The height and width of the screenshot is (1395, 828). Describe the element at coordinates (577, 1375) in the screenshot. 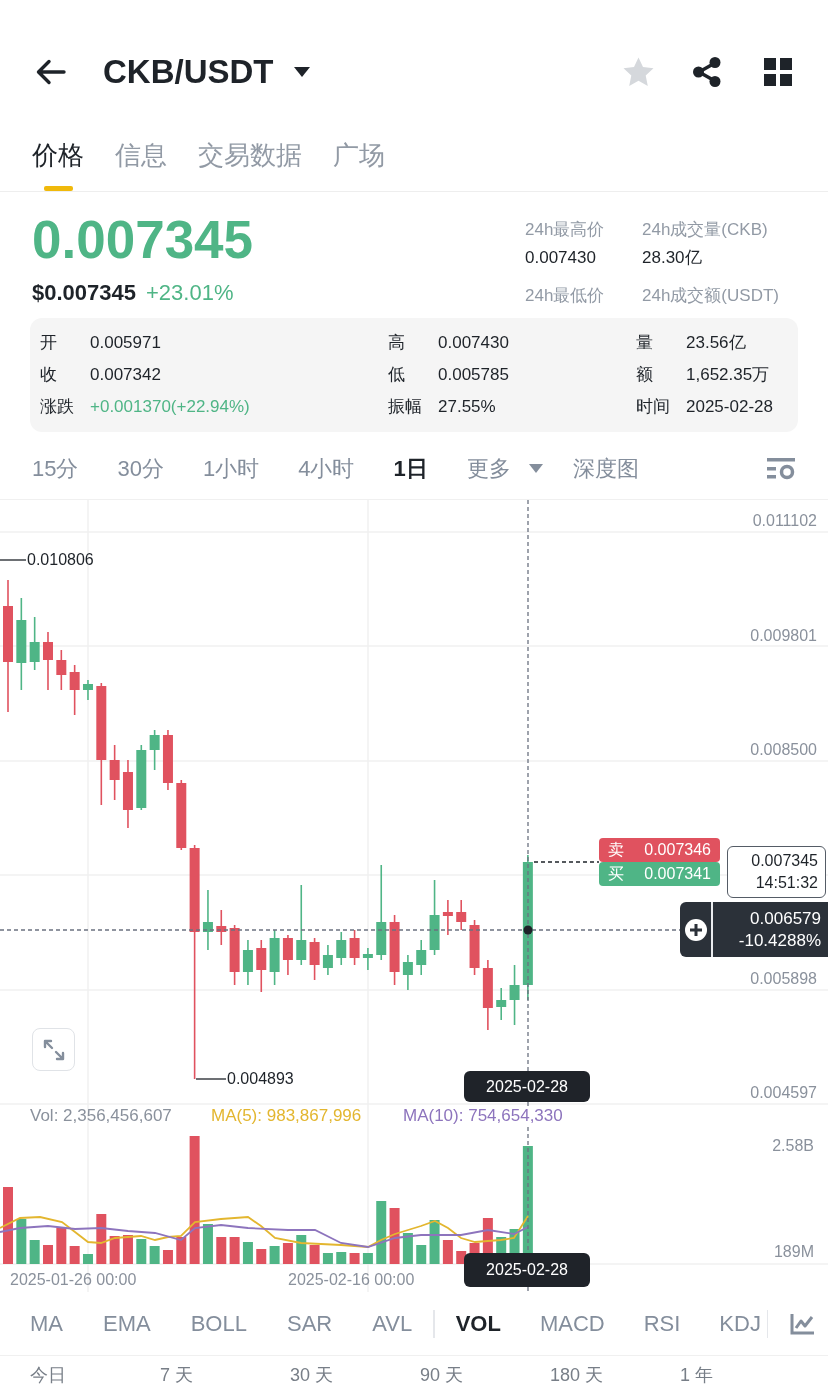

I see `range-option: 180 天` at that location.